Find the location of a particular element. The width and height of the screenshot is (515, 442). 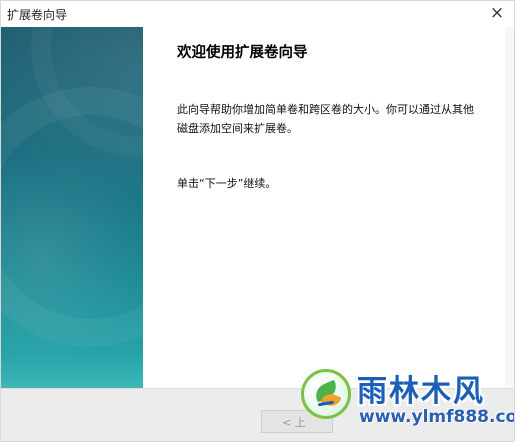

wizard-description: 此向导帮助你增加简单卷和跨区卷的大小。你可以通过从其他磁盘添加空间来扩展卷。 is located at coordinates (325, 119).